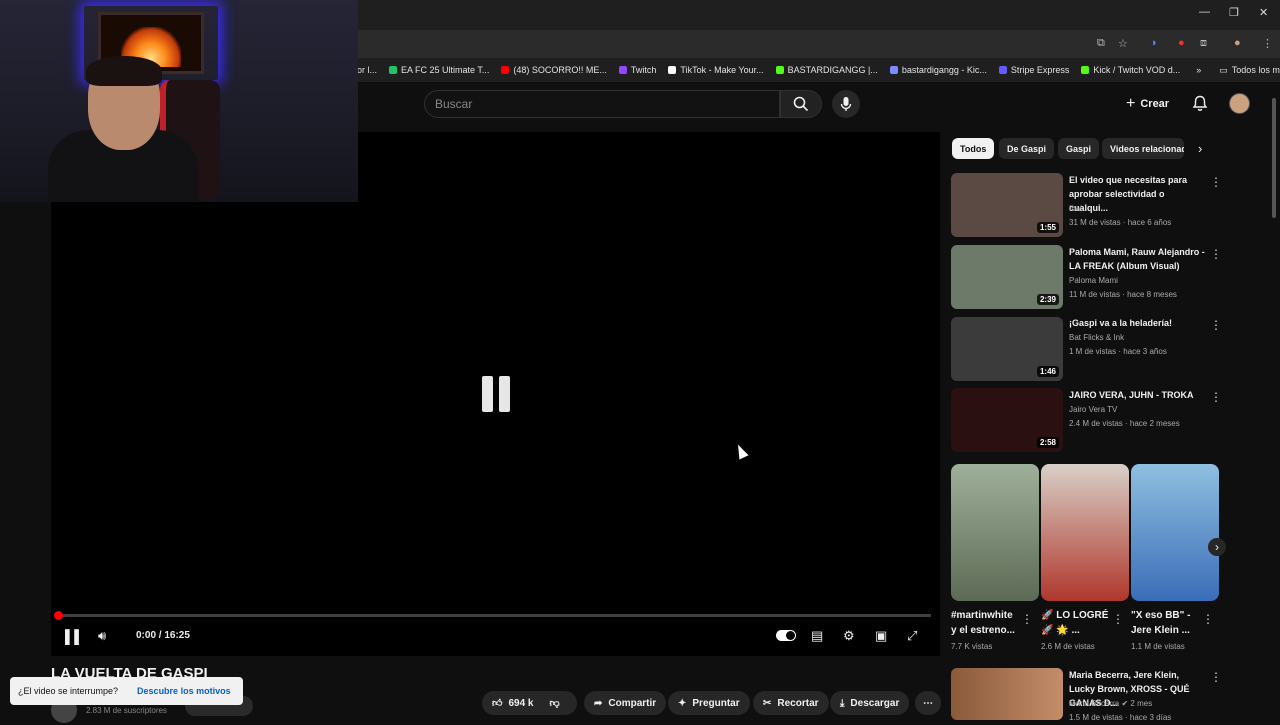  I want to click on notifications-button, so click(1200, 106).